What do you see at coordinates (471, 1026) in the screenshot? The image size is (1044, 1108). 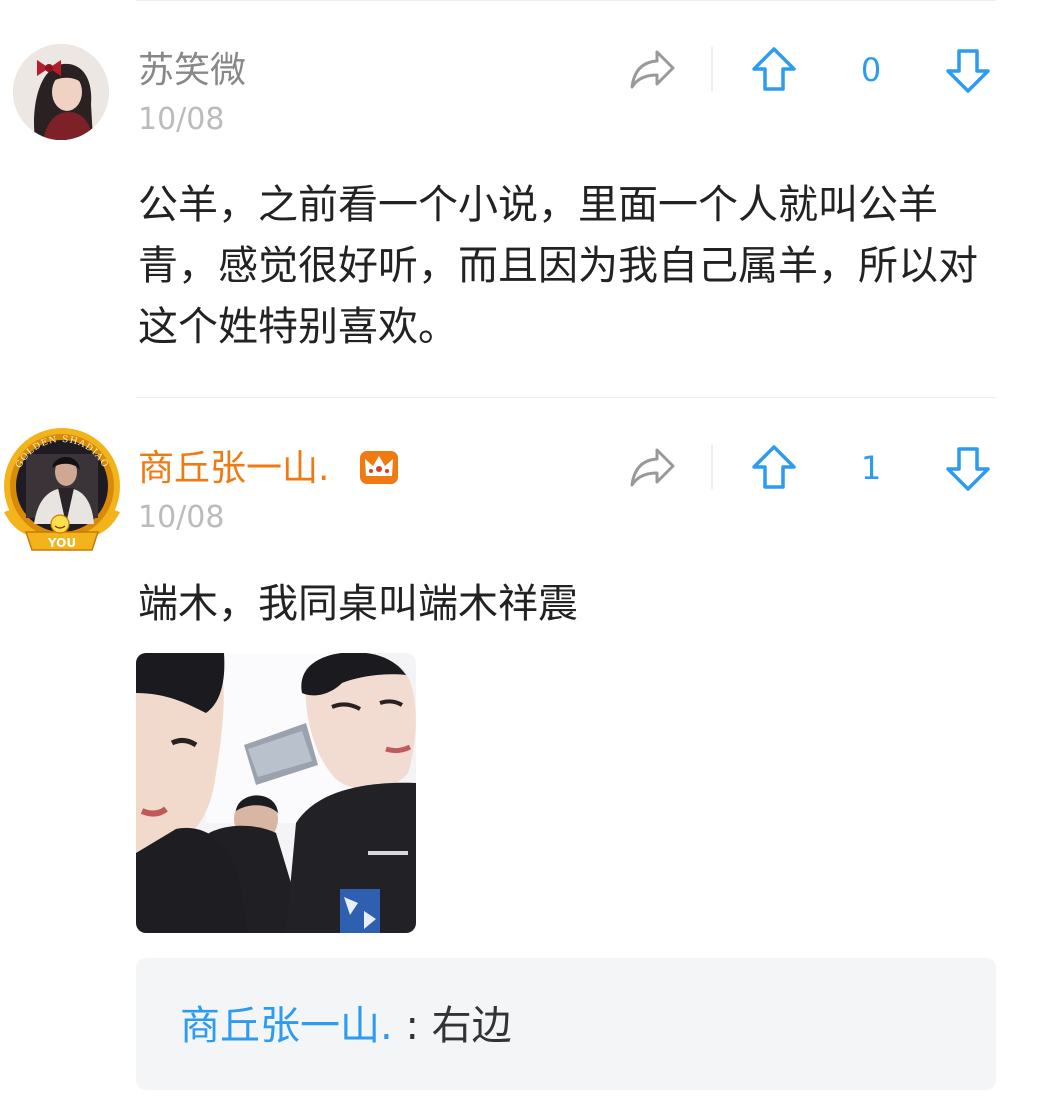 I see `reply-text: 右边` at bounding box center [471, 1026].